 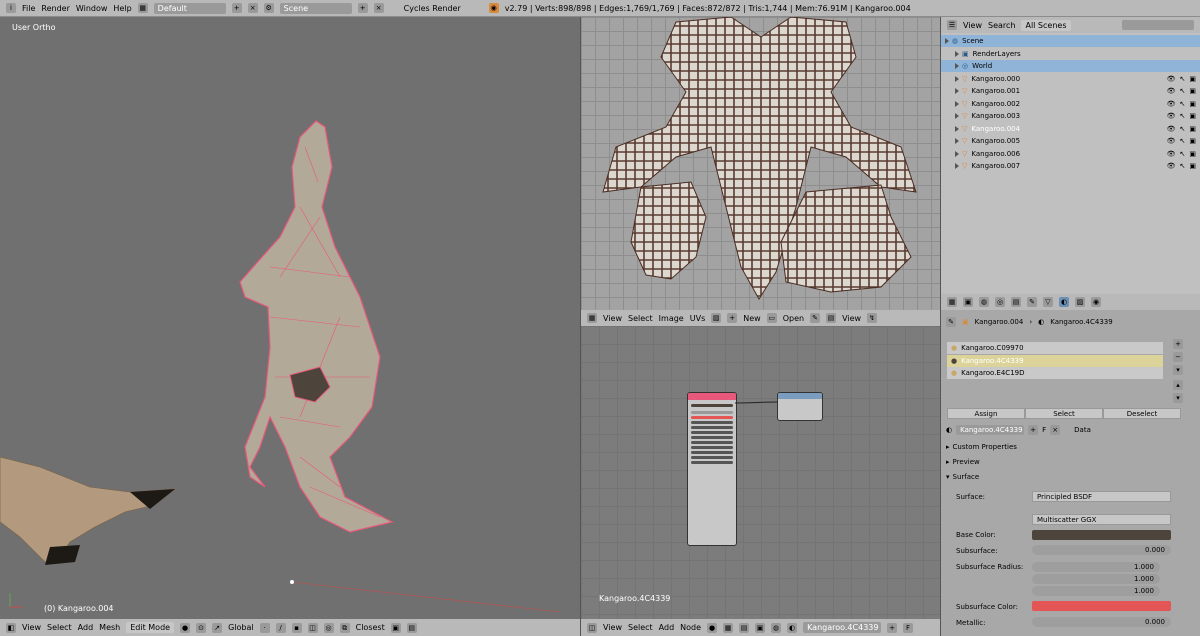 I want to click on outliner-row: ◎ World, so click(x=1070, y=66).